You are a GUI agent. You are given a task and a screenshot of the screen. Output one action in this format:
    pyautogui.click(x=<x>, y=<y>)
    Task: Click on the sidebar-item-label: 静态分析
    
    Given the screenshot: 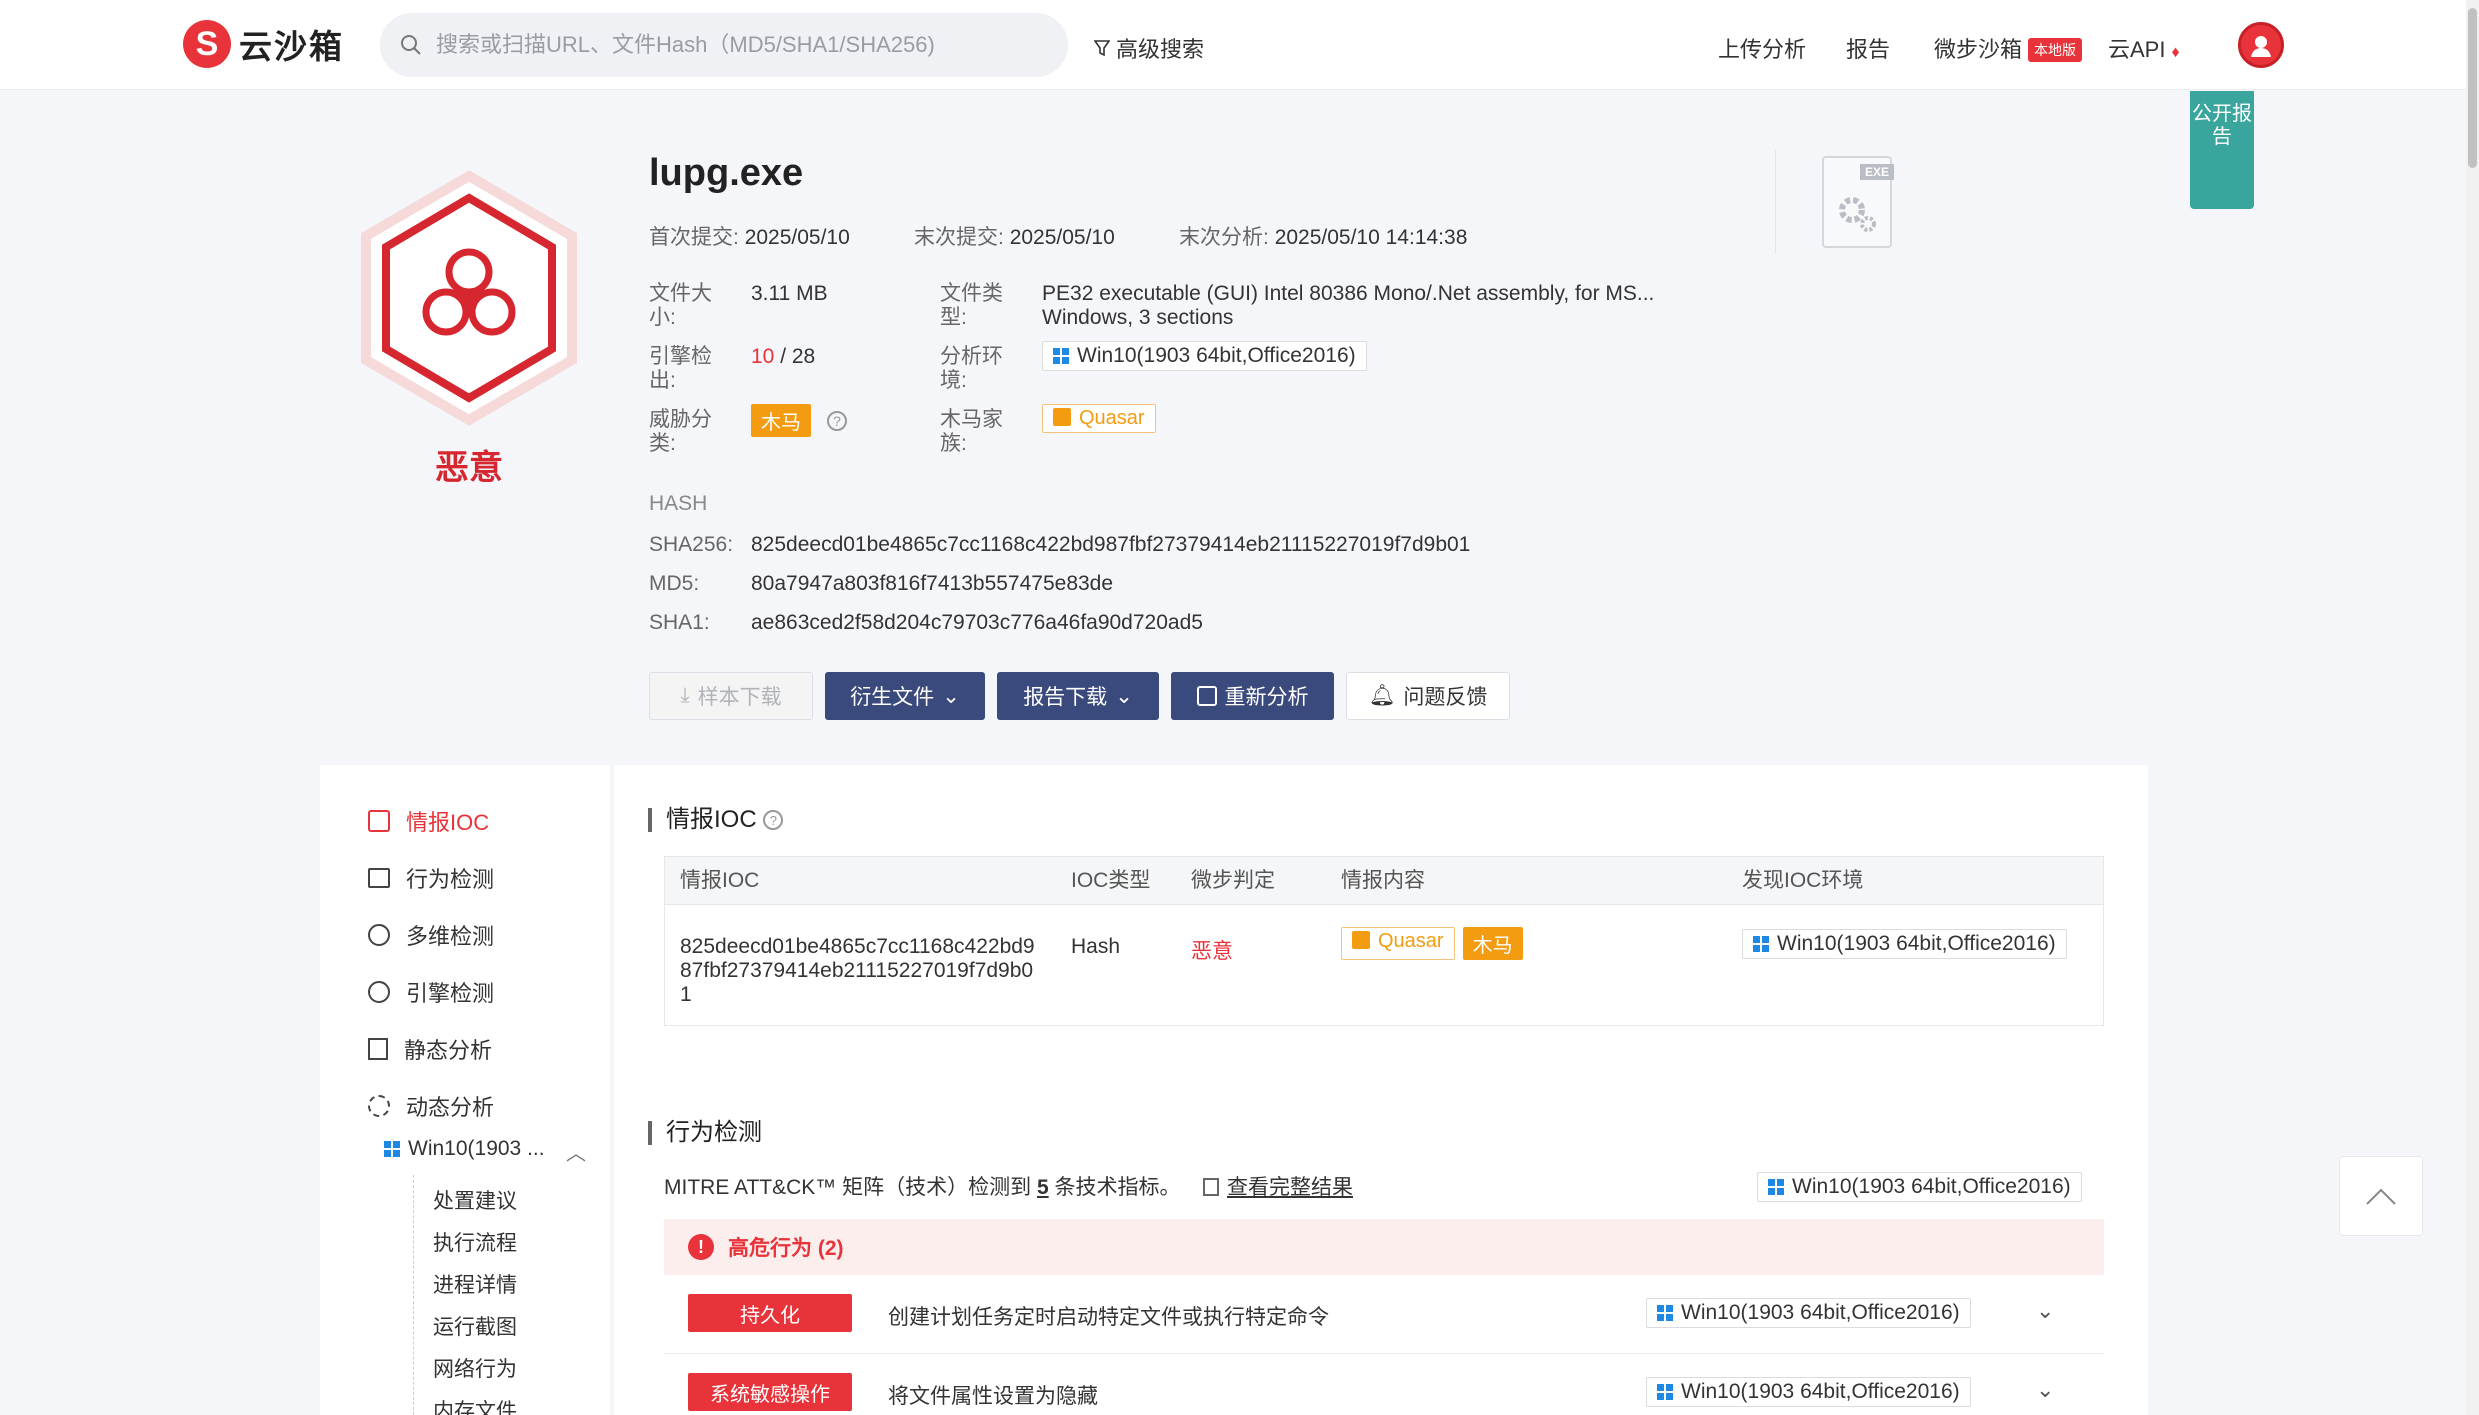 What is the action you would take?
    pyautogui.click(x=448, y=1050)
    